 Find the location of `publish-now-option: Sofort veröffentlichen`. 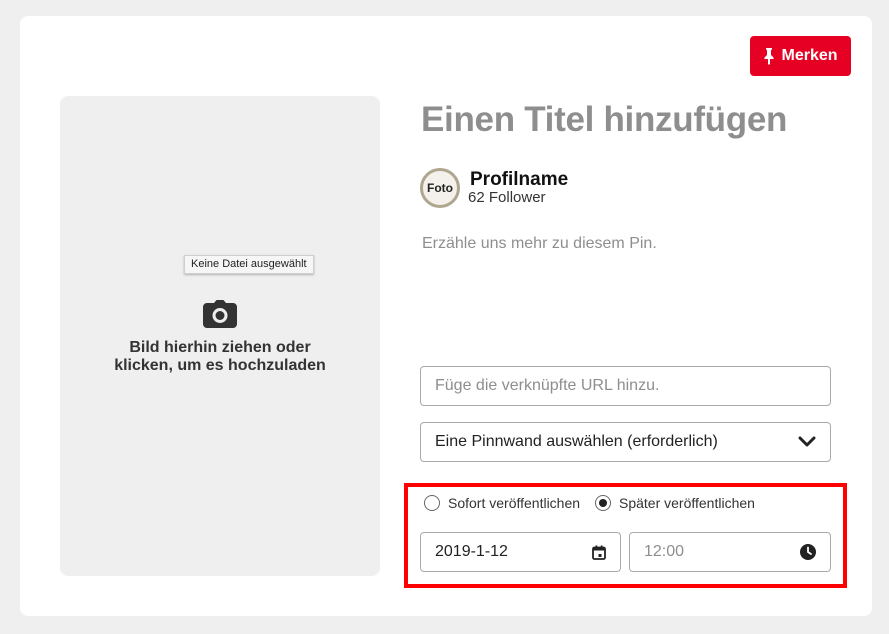

publish-now-option: Sofort veröffentlichen is located at coordinates (502, 503).